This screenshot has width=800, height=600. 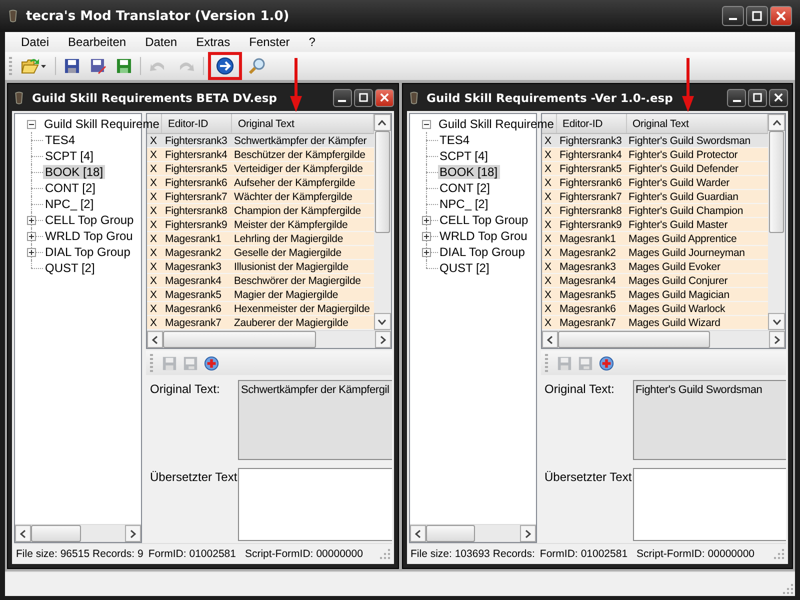 I want to click on menu-item: ?, so click(x=312, y=42).